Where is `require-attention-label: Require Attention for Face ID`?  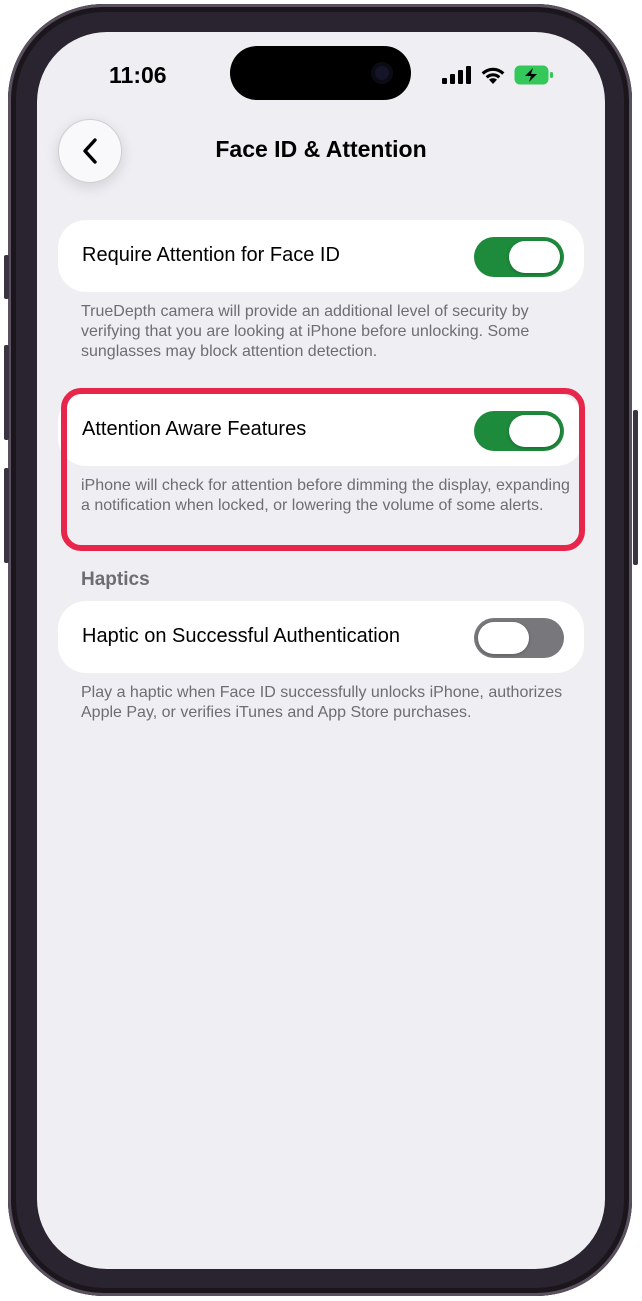
require-attention-label: Require Attention for Face ID is located at coordinates (211, 255).